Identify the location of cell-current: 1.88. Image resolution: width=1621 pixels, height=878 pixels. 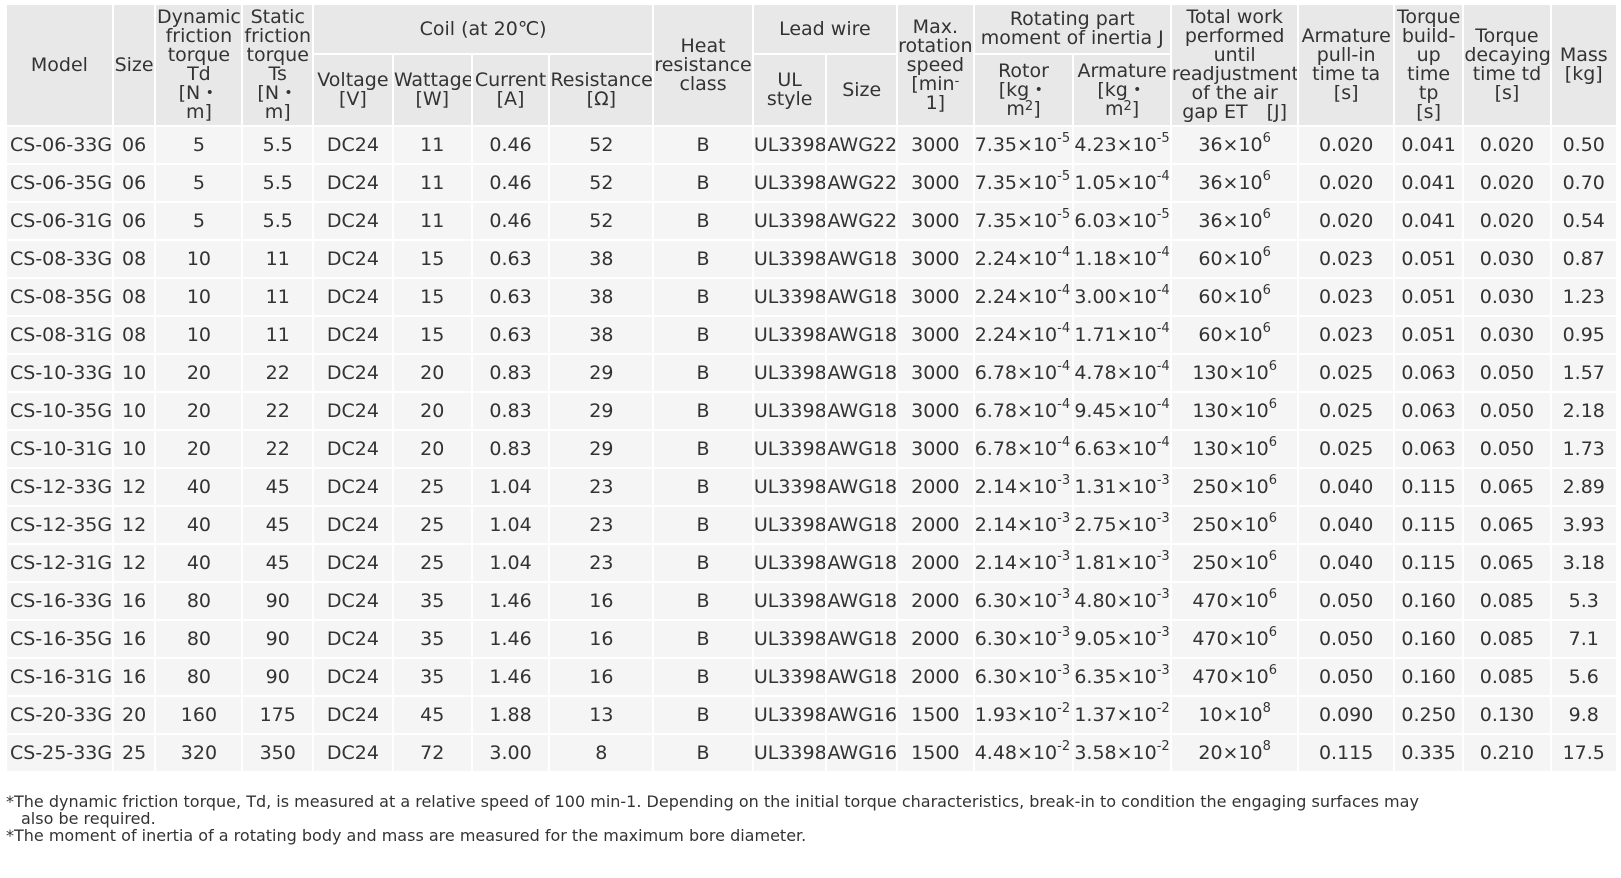
(510, 715).